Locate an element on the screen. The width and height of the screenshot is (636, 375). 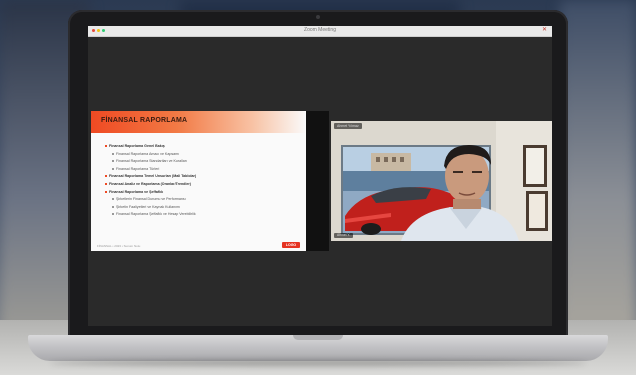
background-right-window is located at coordinates (598, 165).